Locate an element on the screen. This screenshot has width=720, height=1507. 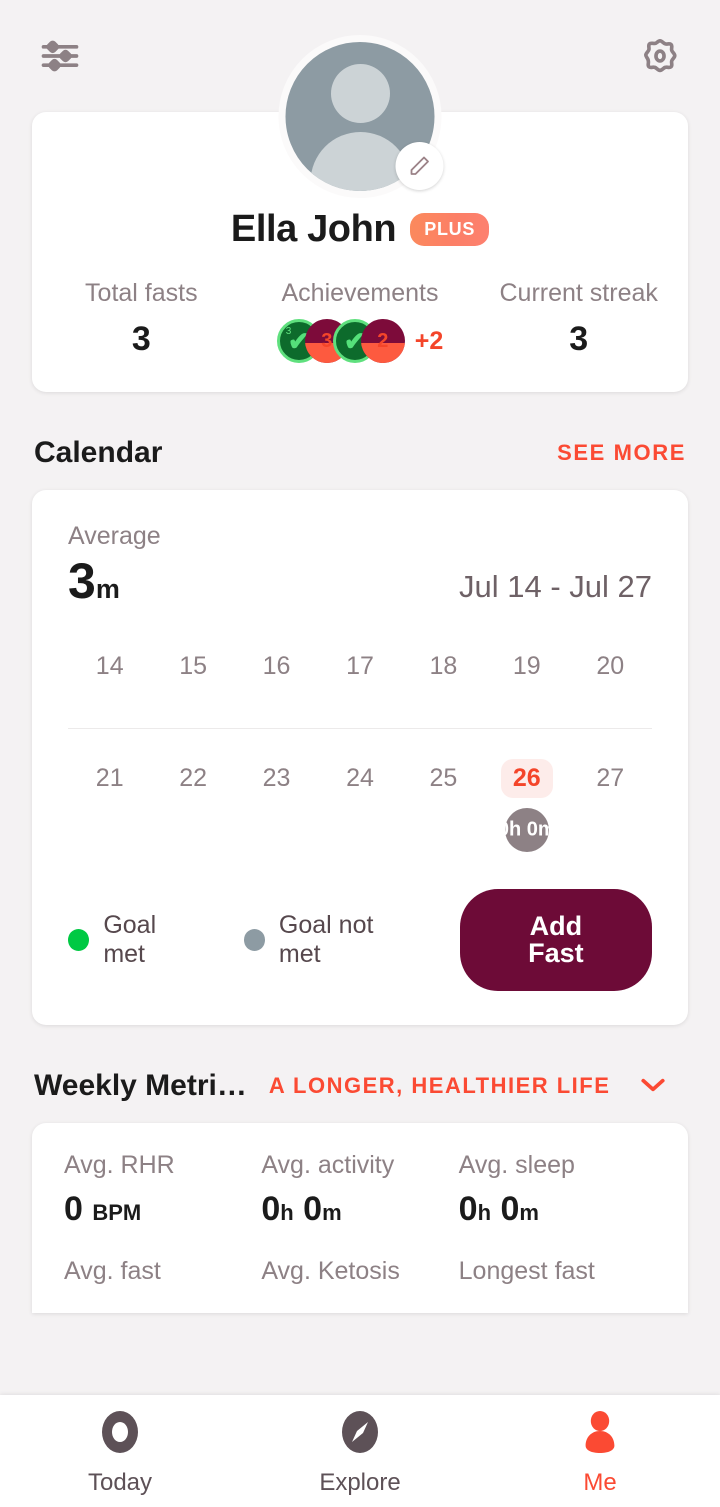
metric-label: Avg. sleep is located at coordinates (516, 1164).